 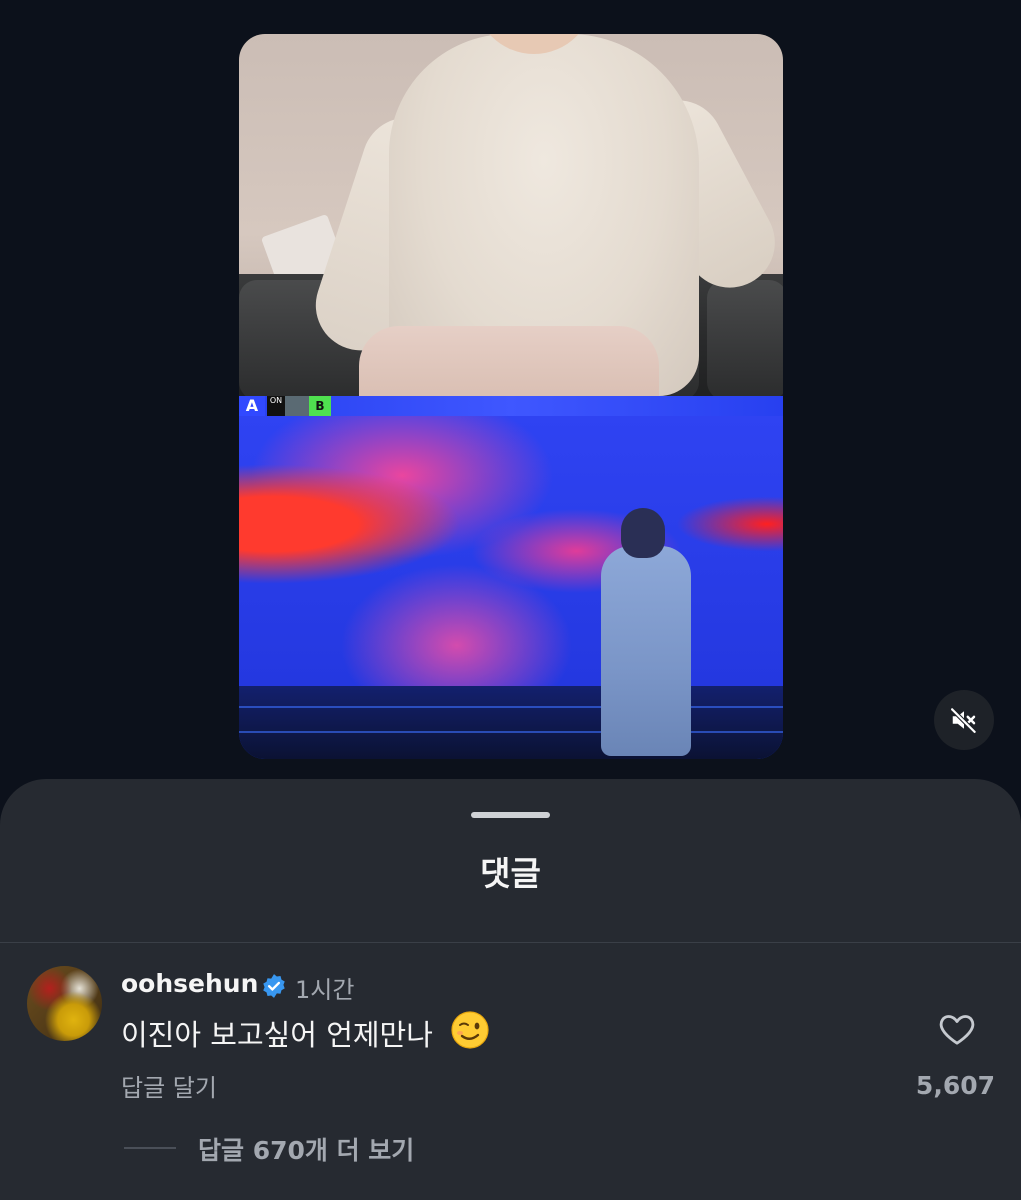 What do you see at coordinates (277, 1035) in the screenshot?
I see `comment-text: 이진아 보고싶어 언제만나` at bounding box center [277, 1035].